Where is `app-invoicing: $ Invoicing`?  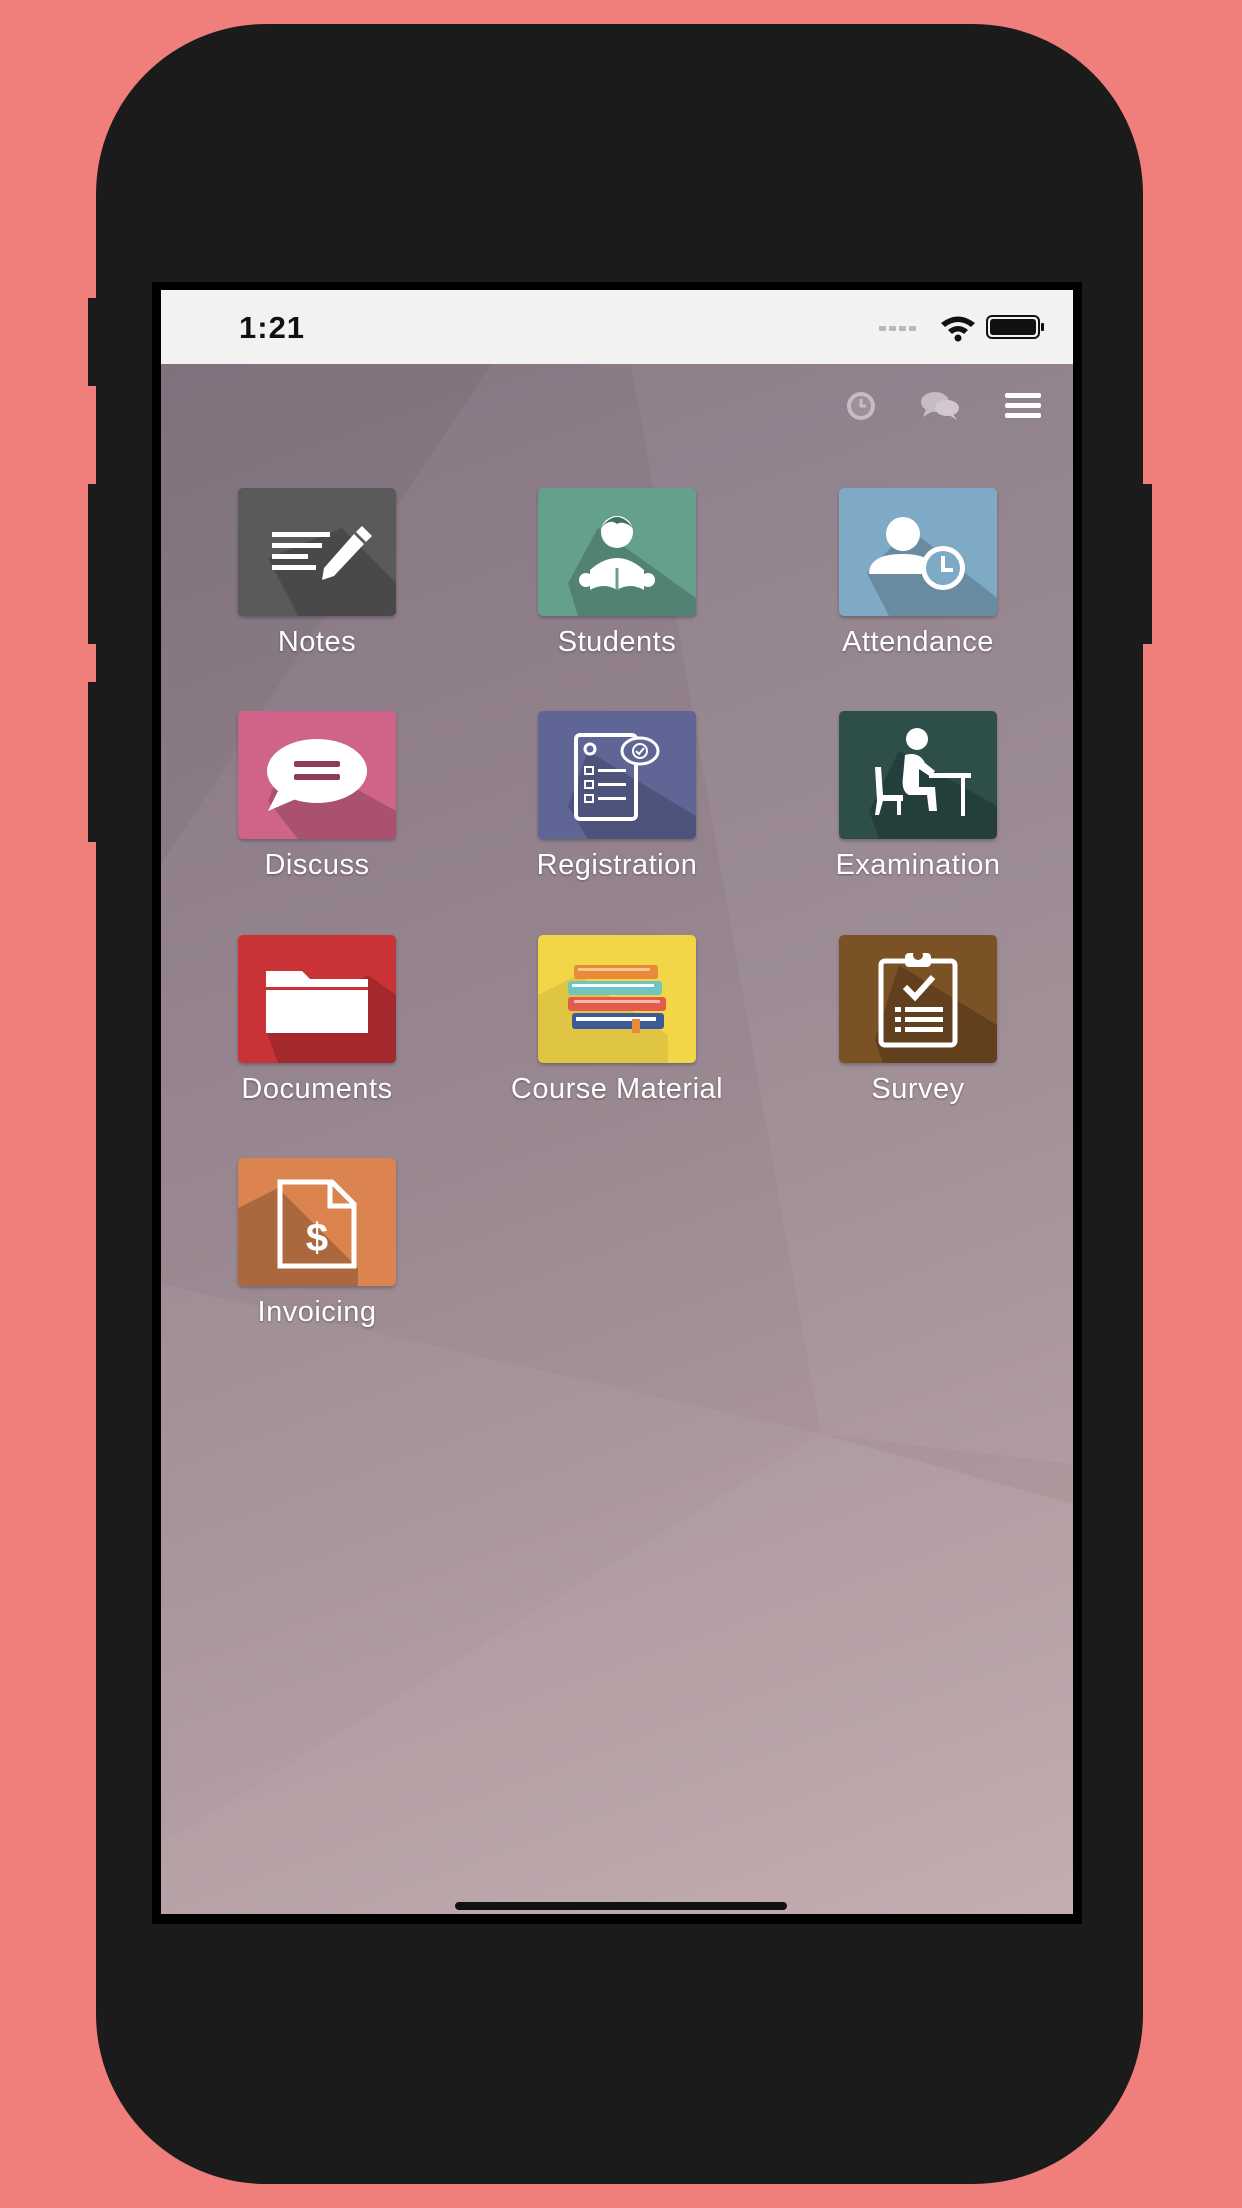
app-invoicing: $ Invoicing is located at coordinates (317, 1248).